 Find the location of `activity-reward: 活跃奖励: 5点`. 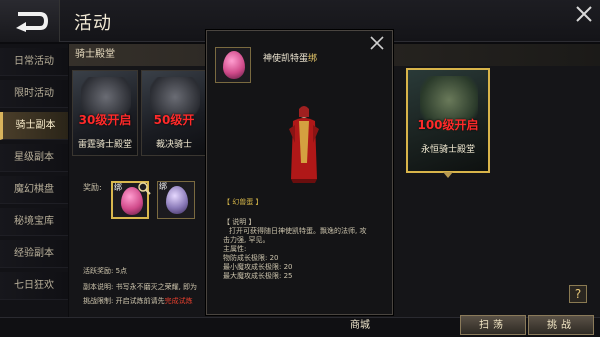

activity-reward: 活跃奖励: 5点 is located at coordinates (105, 271).